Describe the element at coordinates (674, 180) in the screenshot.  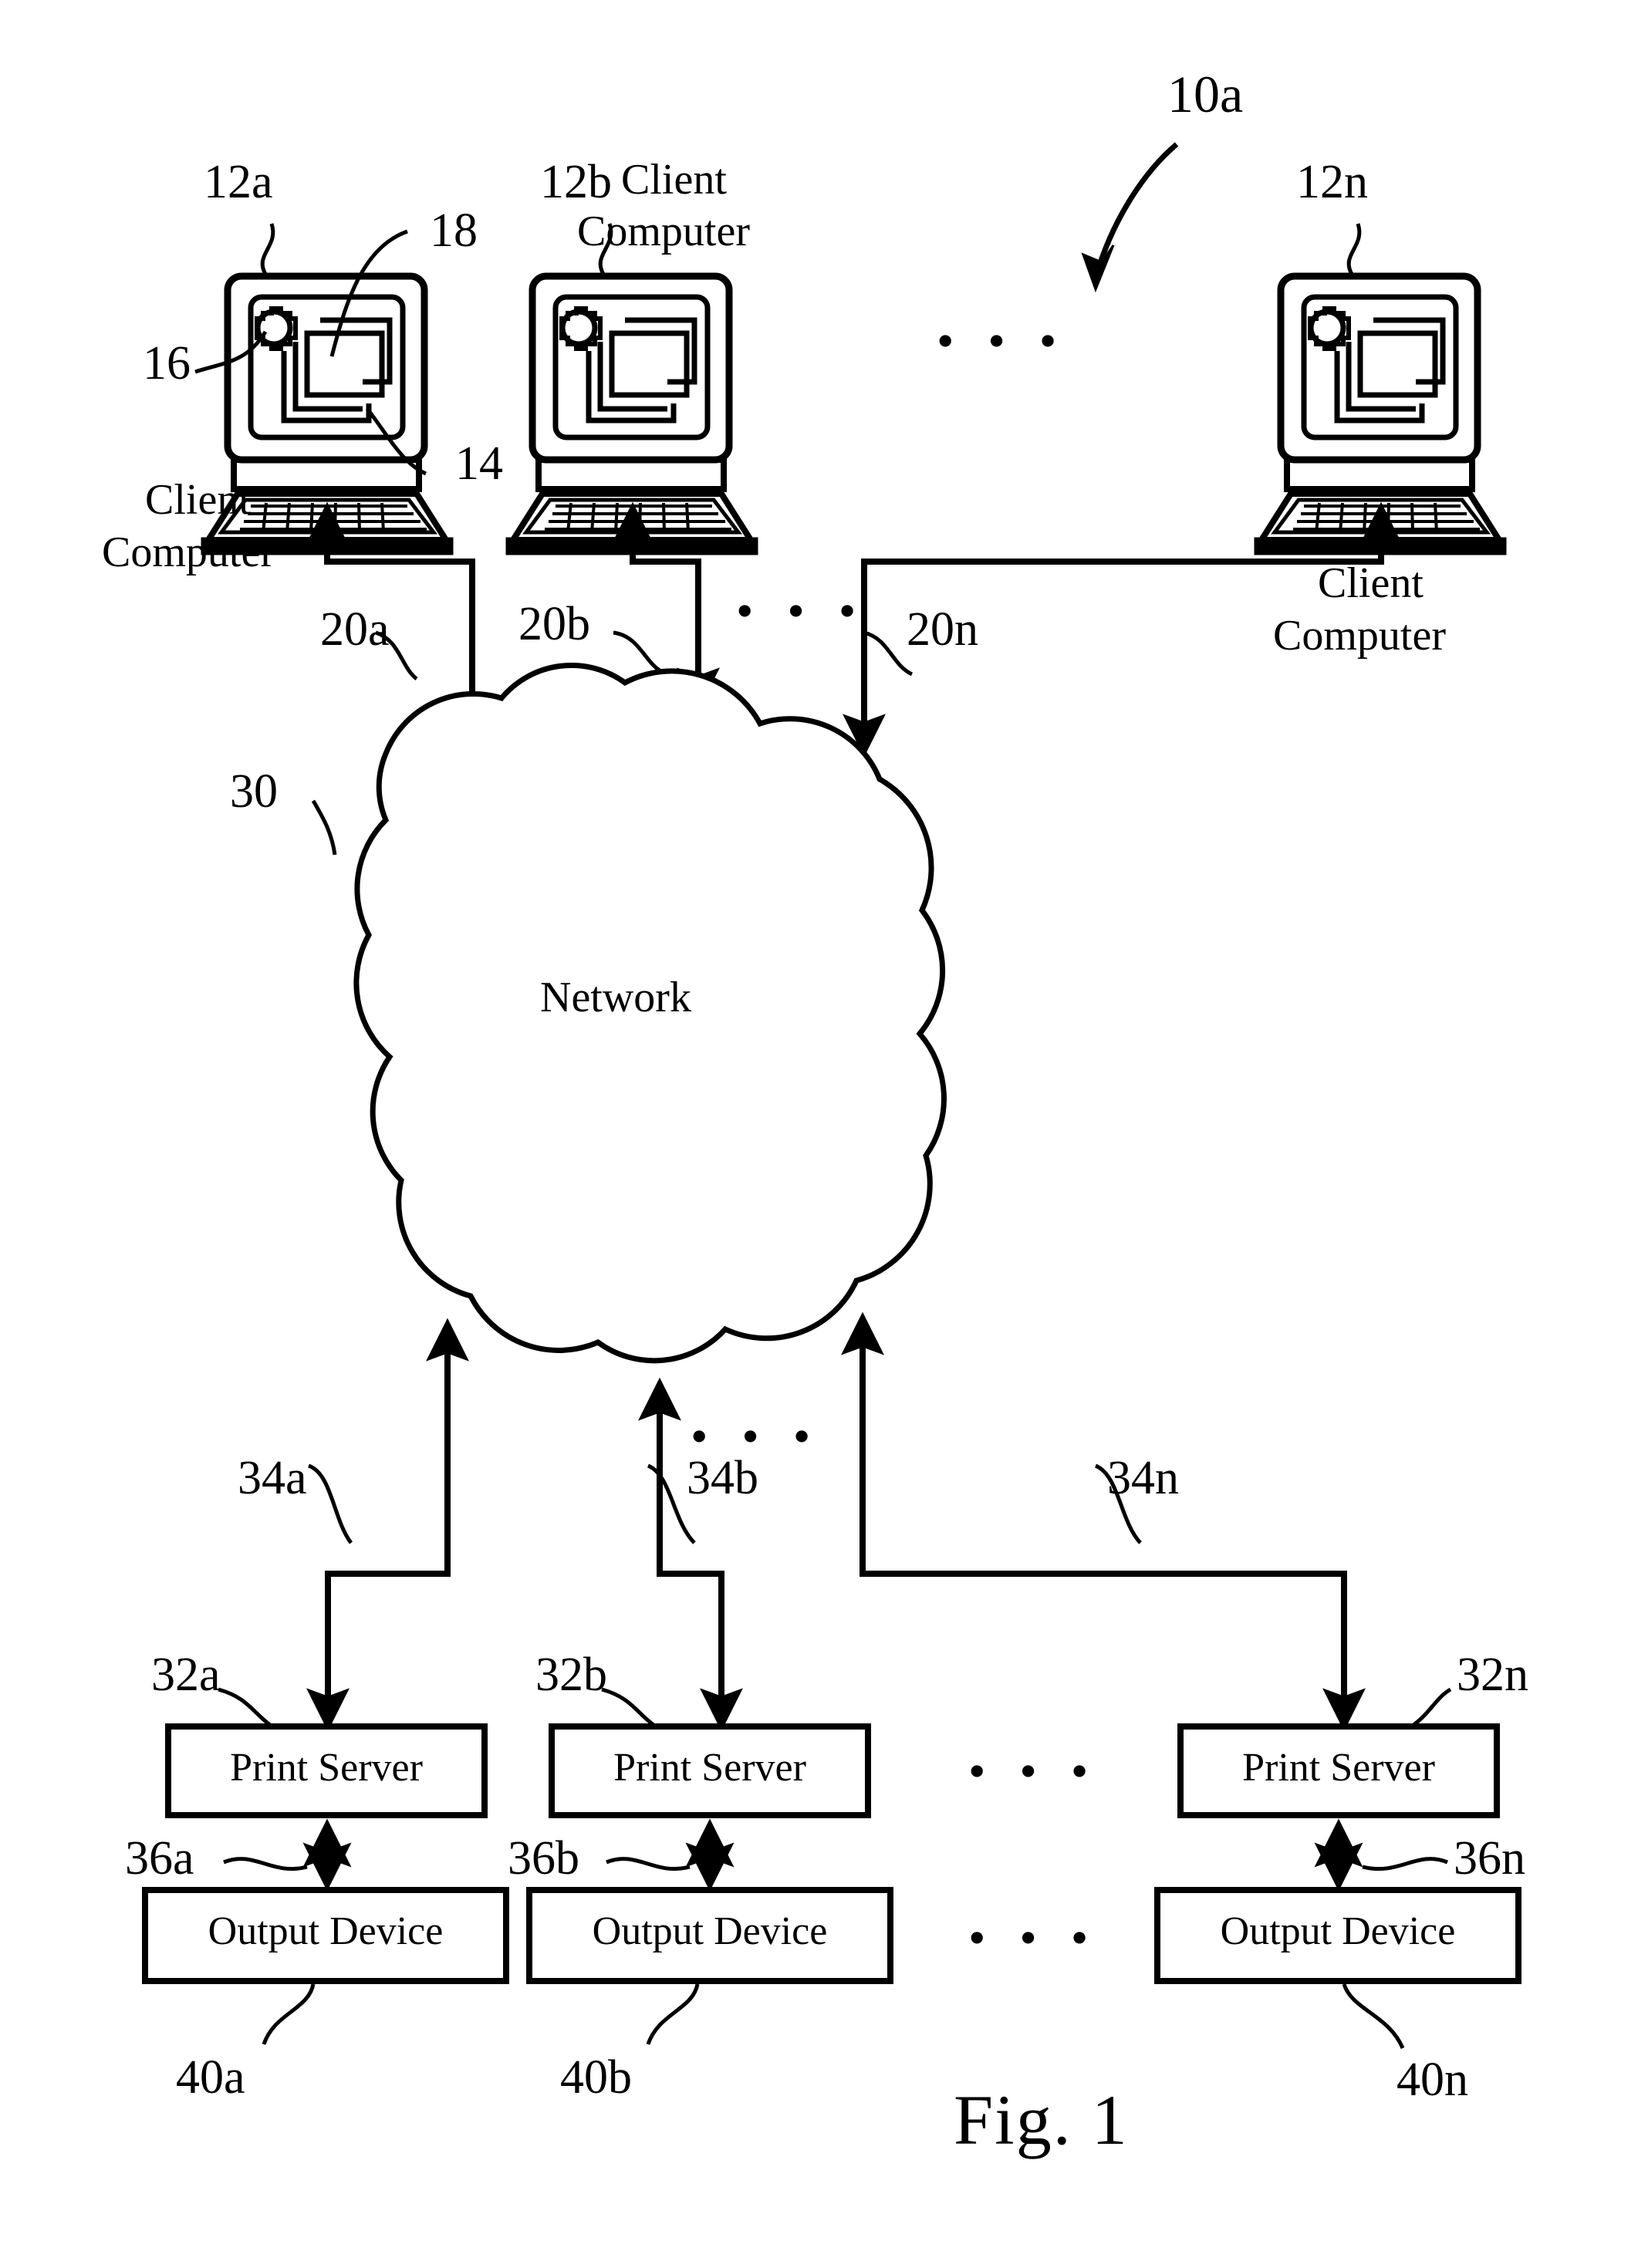
I see `client-computer-label-b-line1: Client` at that location.